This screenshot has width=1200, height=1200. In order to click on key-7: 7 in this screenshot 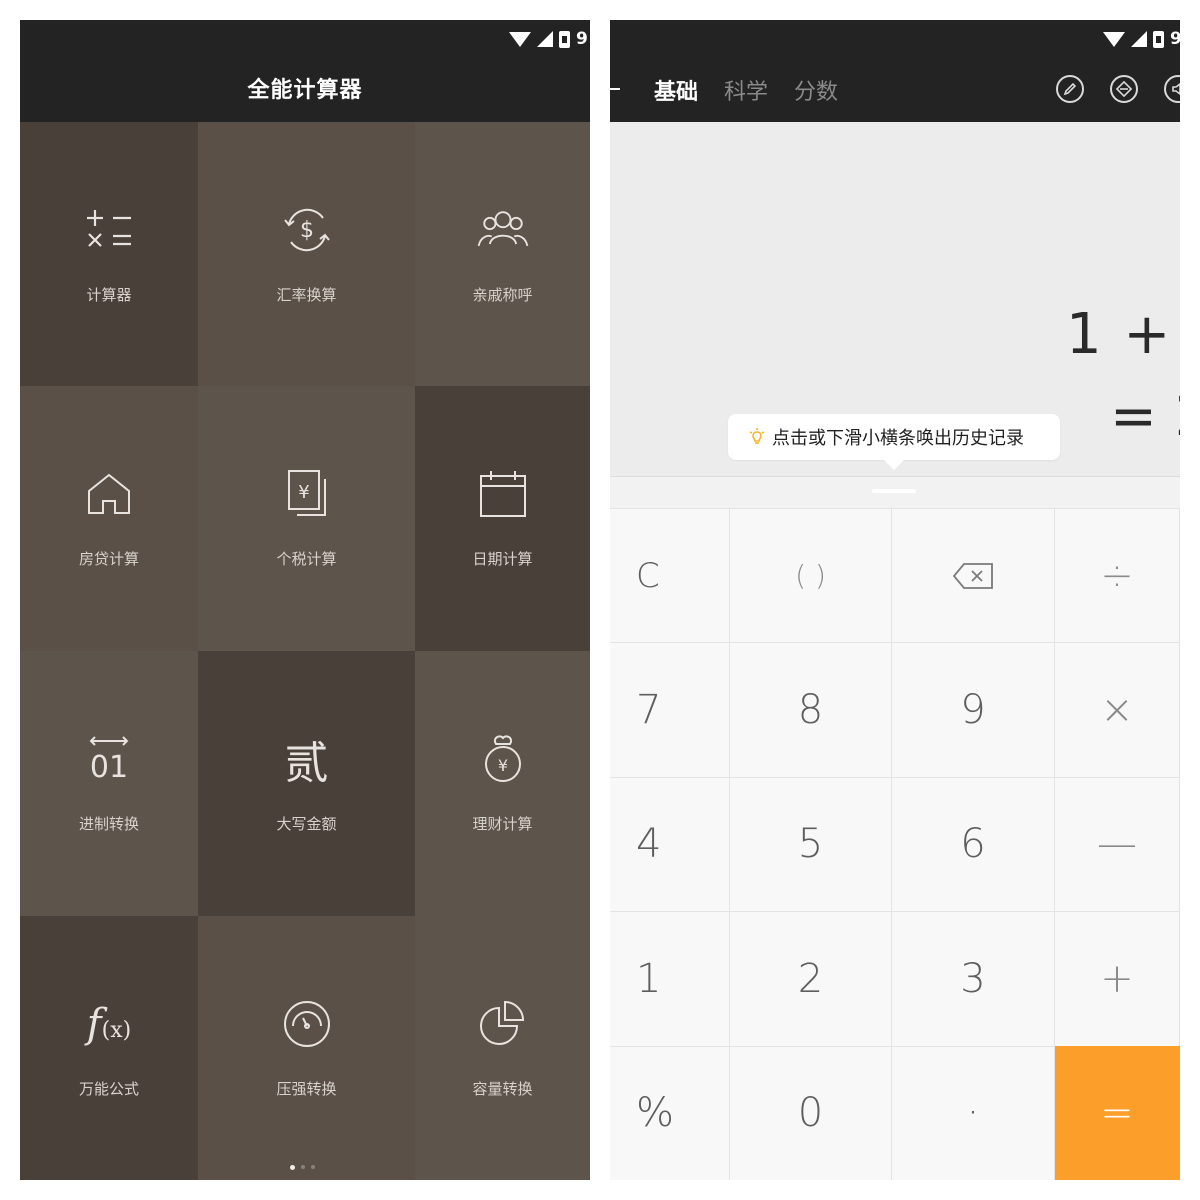, I will do `click(670, 709)`.